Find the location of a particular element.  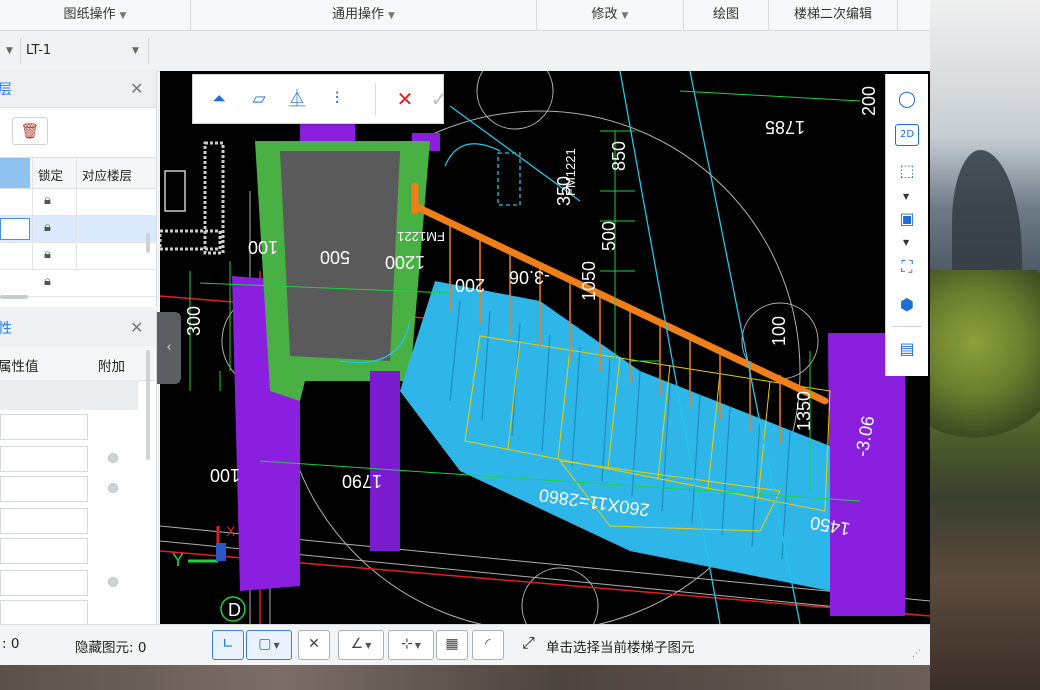

curve-icon: ◜ is located at coordinates (488, 644).